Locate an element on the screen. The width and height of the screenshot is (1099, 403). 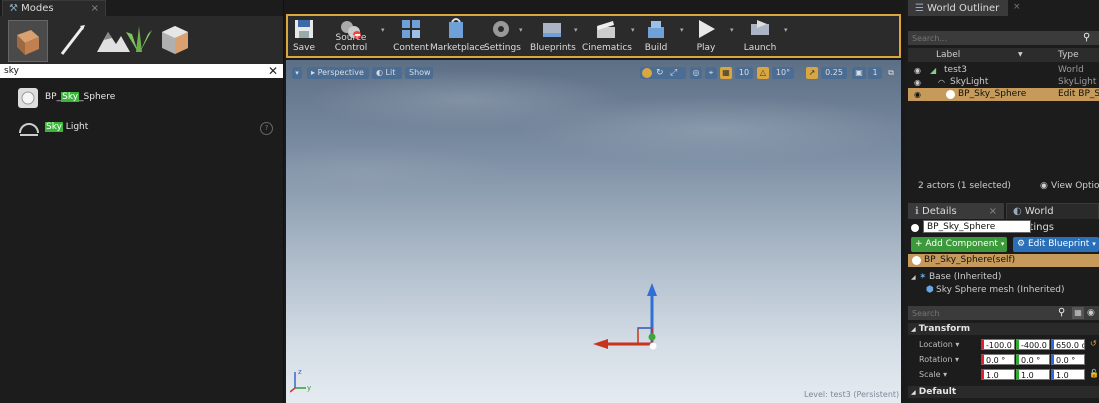
scale-label: Scale ▾ is located at coordinates (933, 374).